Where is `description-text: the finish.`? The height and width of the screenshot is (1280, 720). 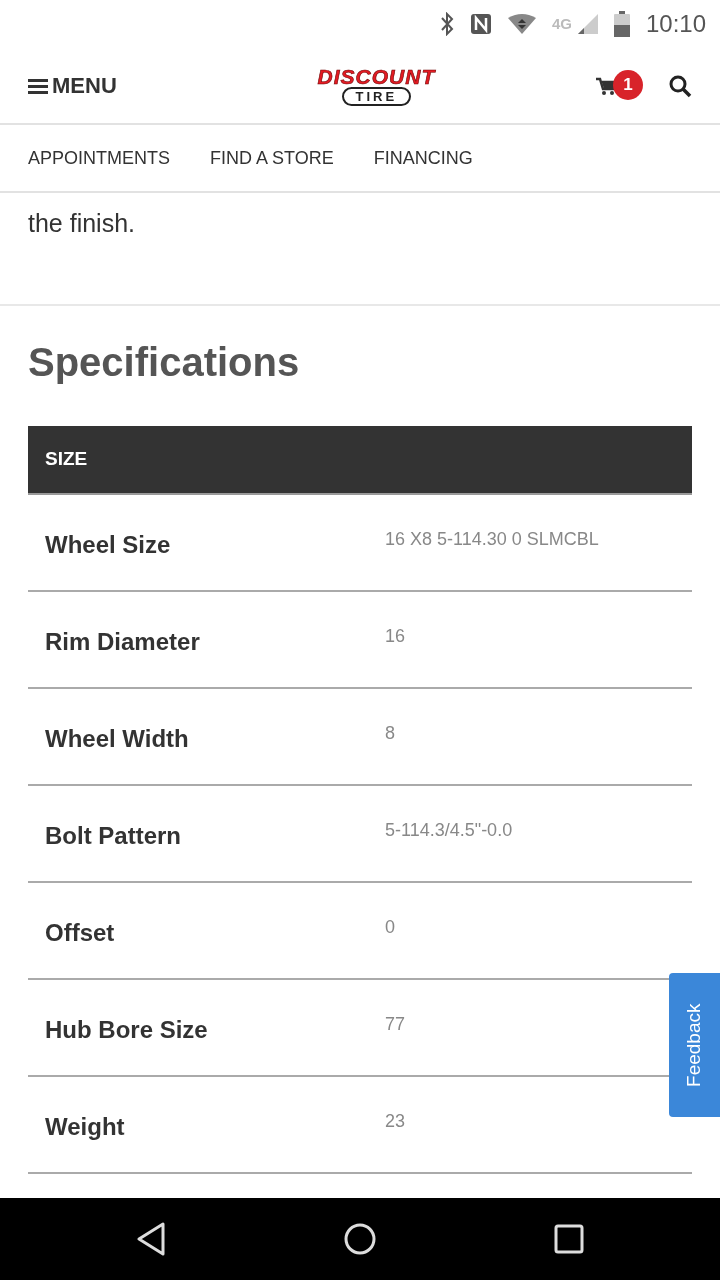 description-text: the finish. is located at coordinates (82, 223).